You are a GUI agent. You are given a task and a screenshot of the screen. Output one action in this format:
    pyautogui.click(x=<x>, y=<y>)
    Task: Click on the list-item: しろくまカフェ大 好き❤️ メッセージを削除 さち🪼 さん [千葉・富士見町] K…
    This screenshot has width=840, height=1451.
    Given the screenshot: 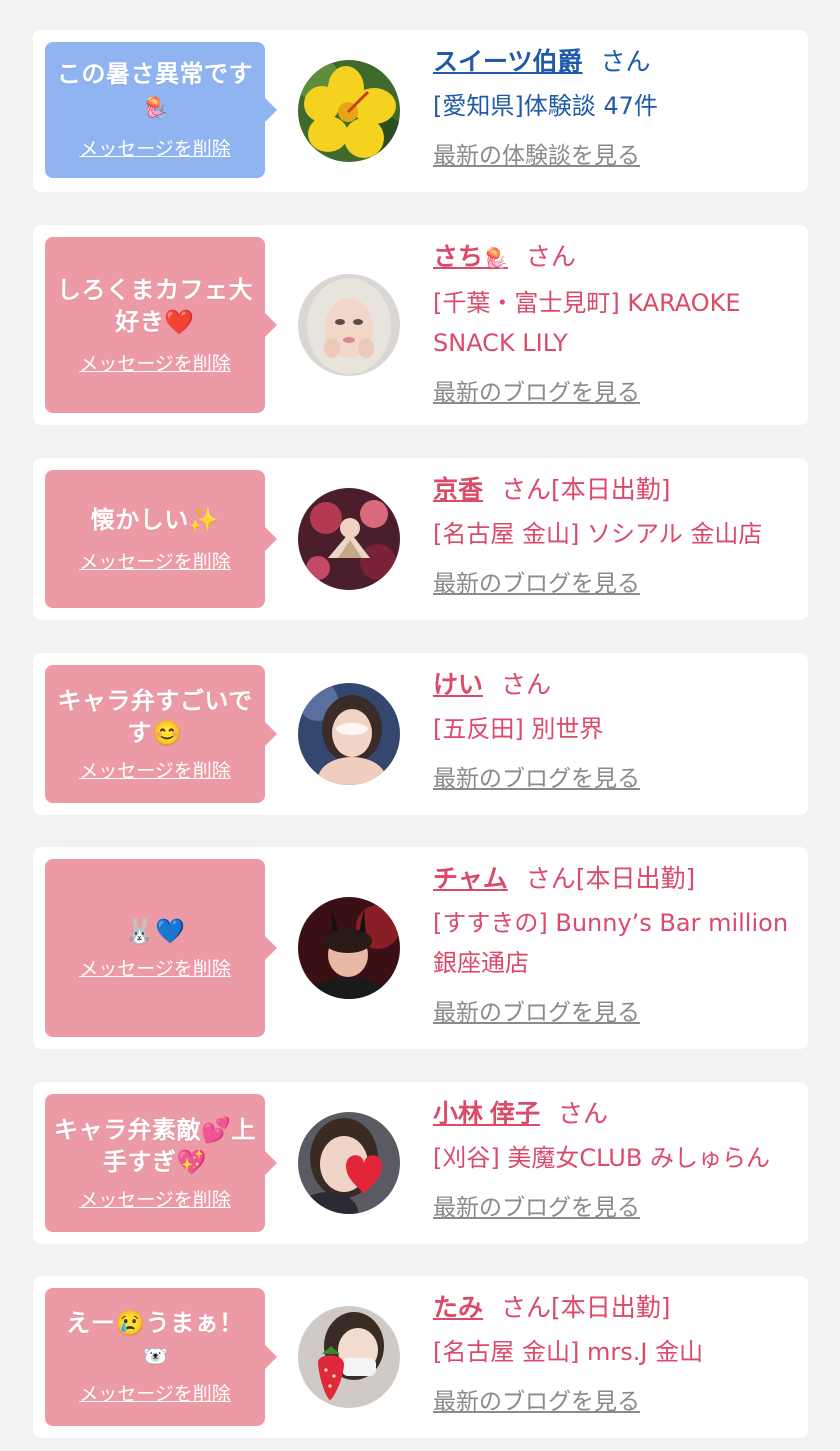 What is the action you would take?
    pyautogui.click(x=420, y=325)
    